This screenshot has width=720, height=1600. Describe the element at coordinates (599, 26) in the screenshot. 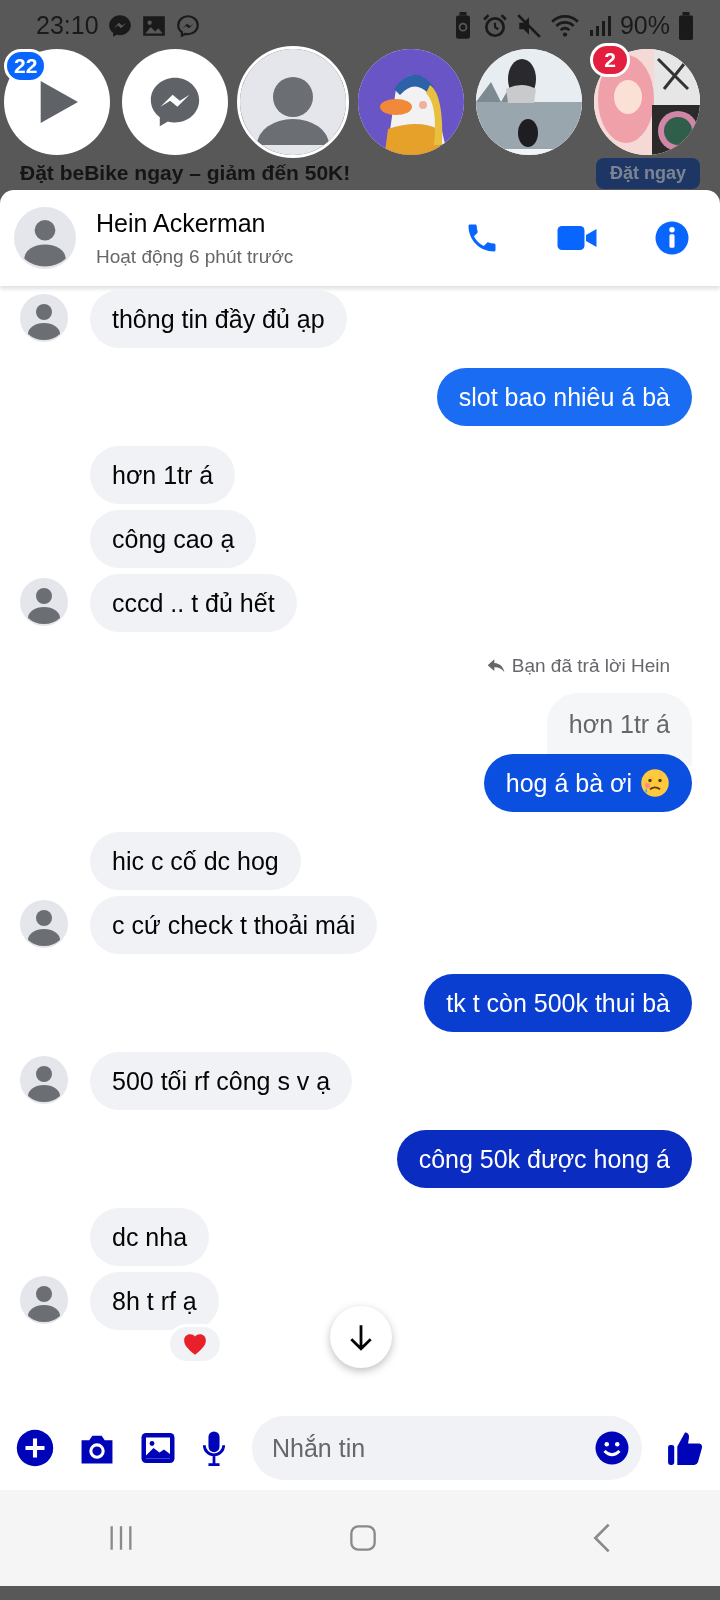

I see `signal-icon` at that location.